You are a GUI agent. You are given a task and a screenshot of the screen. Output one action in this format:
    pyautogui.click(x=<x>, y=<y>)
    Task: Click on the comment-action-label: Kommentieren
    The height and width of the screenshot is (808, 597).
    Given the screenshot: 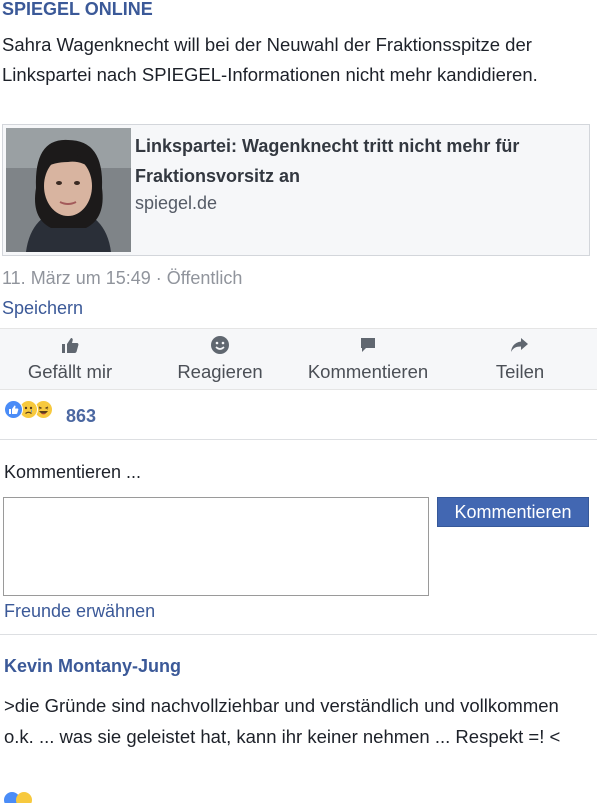 What is the action you would take?
    pyautogui.click(x=368, y=371)
    